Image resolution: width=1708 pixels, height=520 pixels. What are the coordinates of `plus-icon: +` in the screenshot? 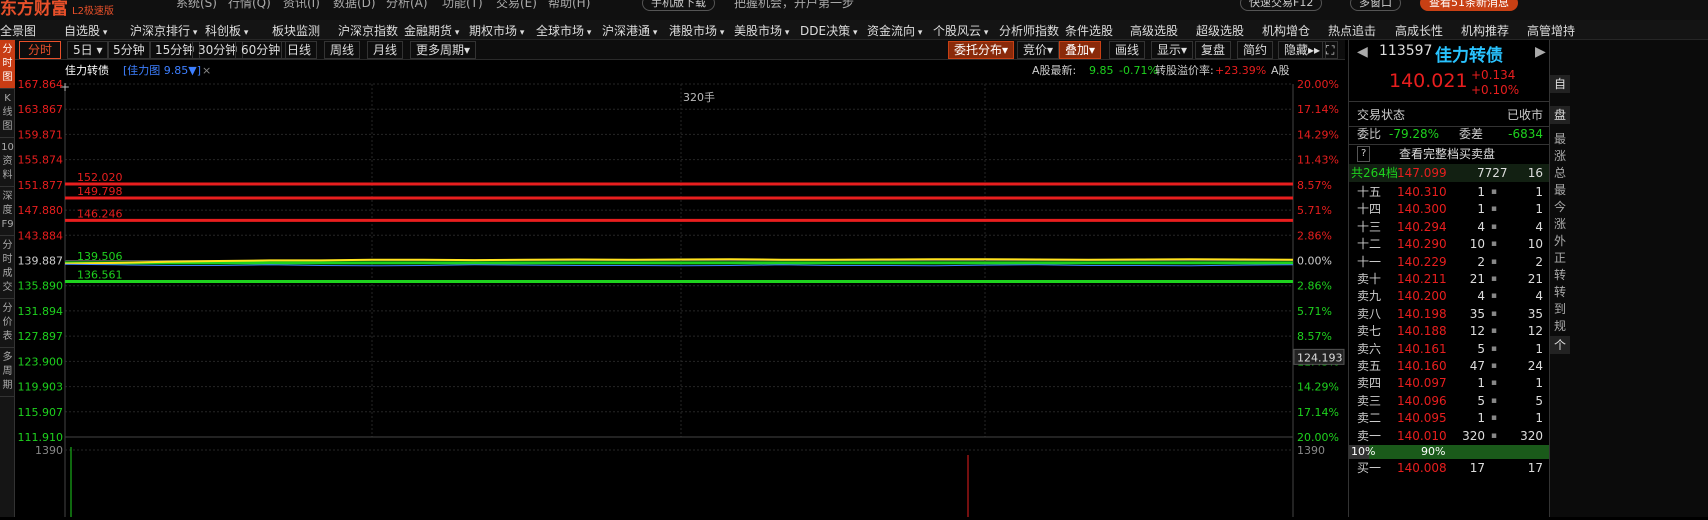 It's located at (65, 87).